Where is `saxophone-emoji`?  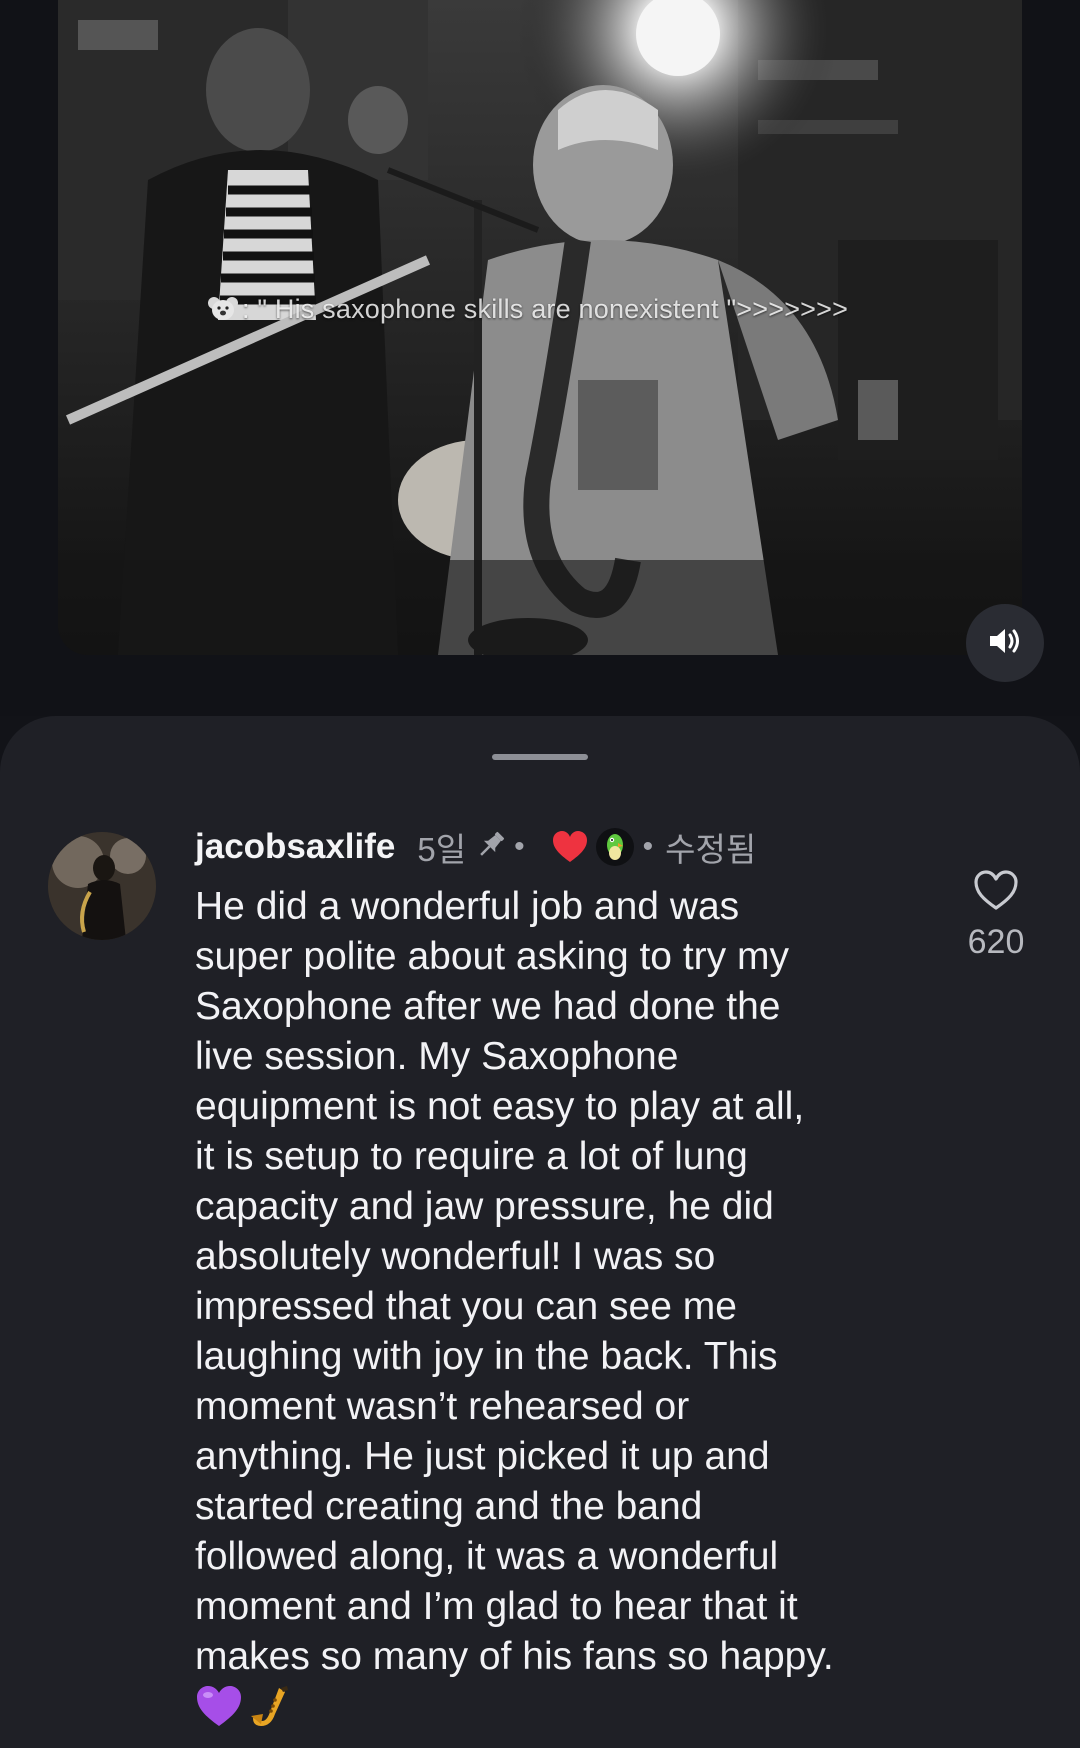
saxophone-emoji is located at coordinates (269, 1710).